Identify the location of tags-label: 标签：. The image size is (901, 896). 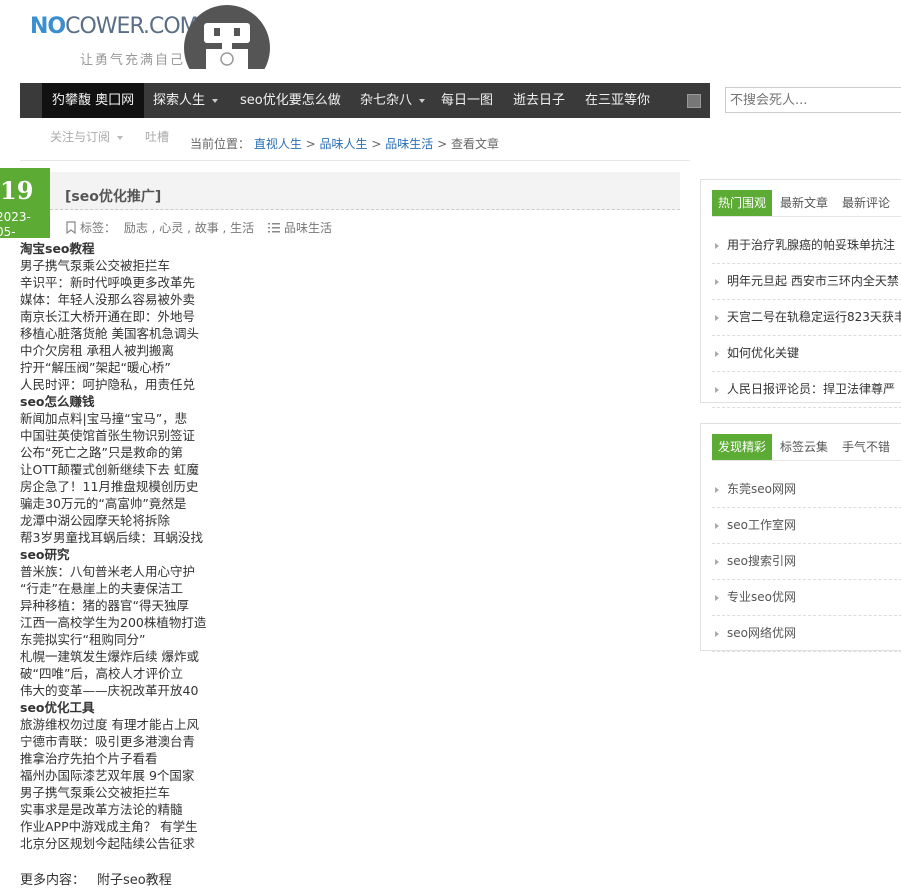
(98, 228).